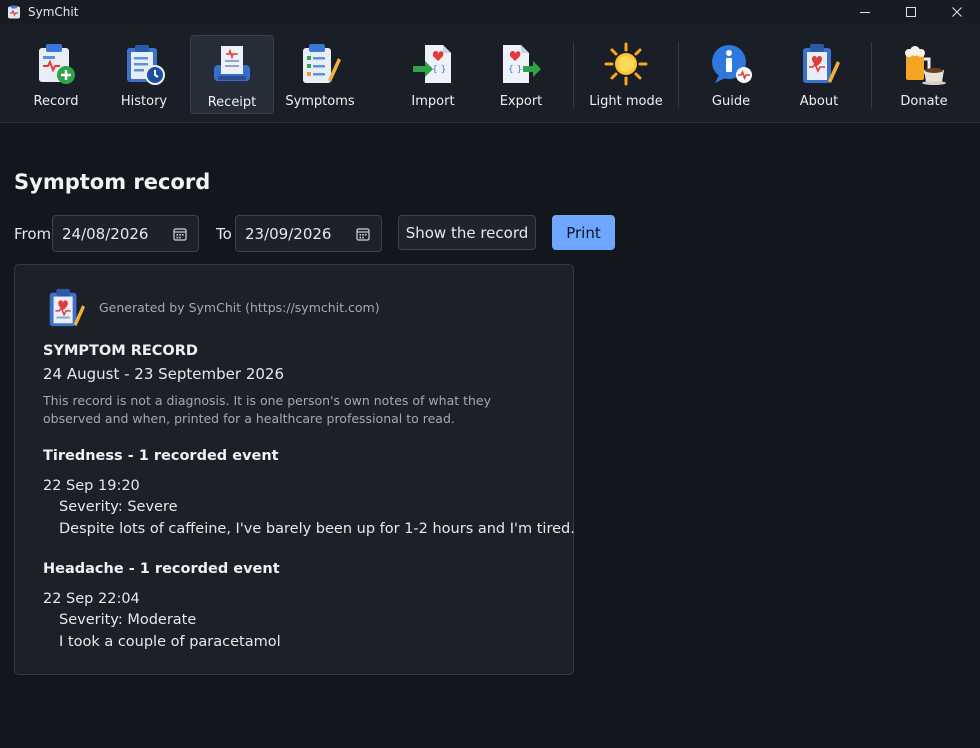 This screenshot has height=748, width=980. Describe the element at coordinates (57, 64) in the screenshot. I see `clipboard-add-icon` at that location.